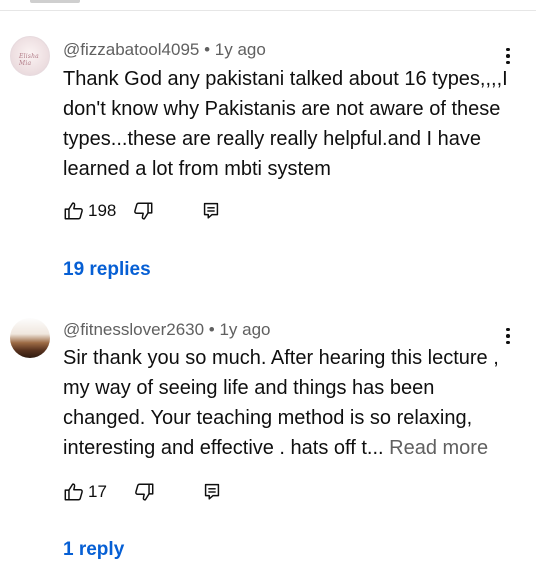 Image resolution: width=536 pixels, height=564 pixels. Describe the element at coordinates (55, 1) in the screenshot. I see `top-tab-indicator` at that location.